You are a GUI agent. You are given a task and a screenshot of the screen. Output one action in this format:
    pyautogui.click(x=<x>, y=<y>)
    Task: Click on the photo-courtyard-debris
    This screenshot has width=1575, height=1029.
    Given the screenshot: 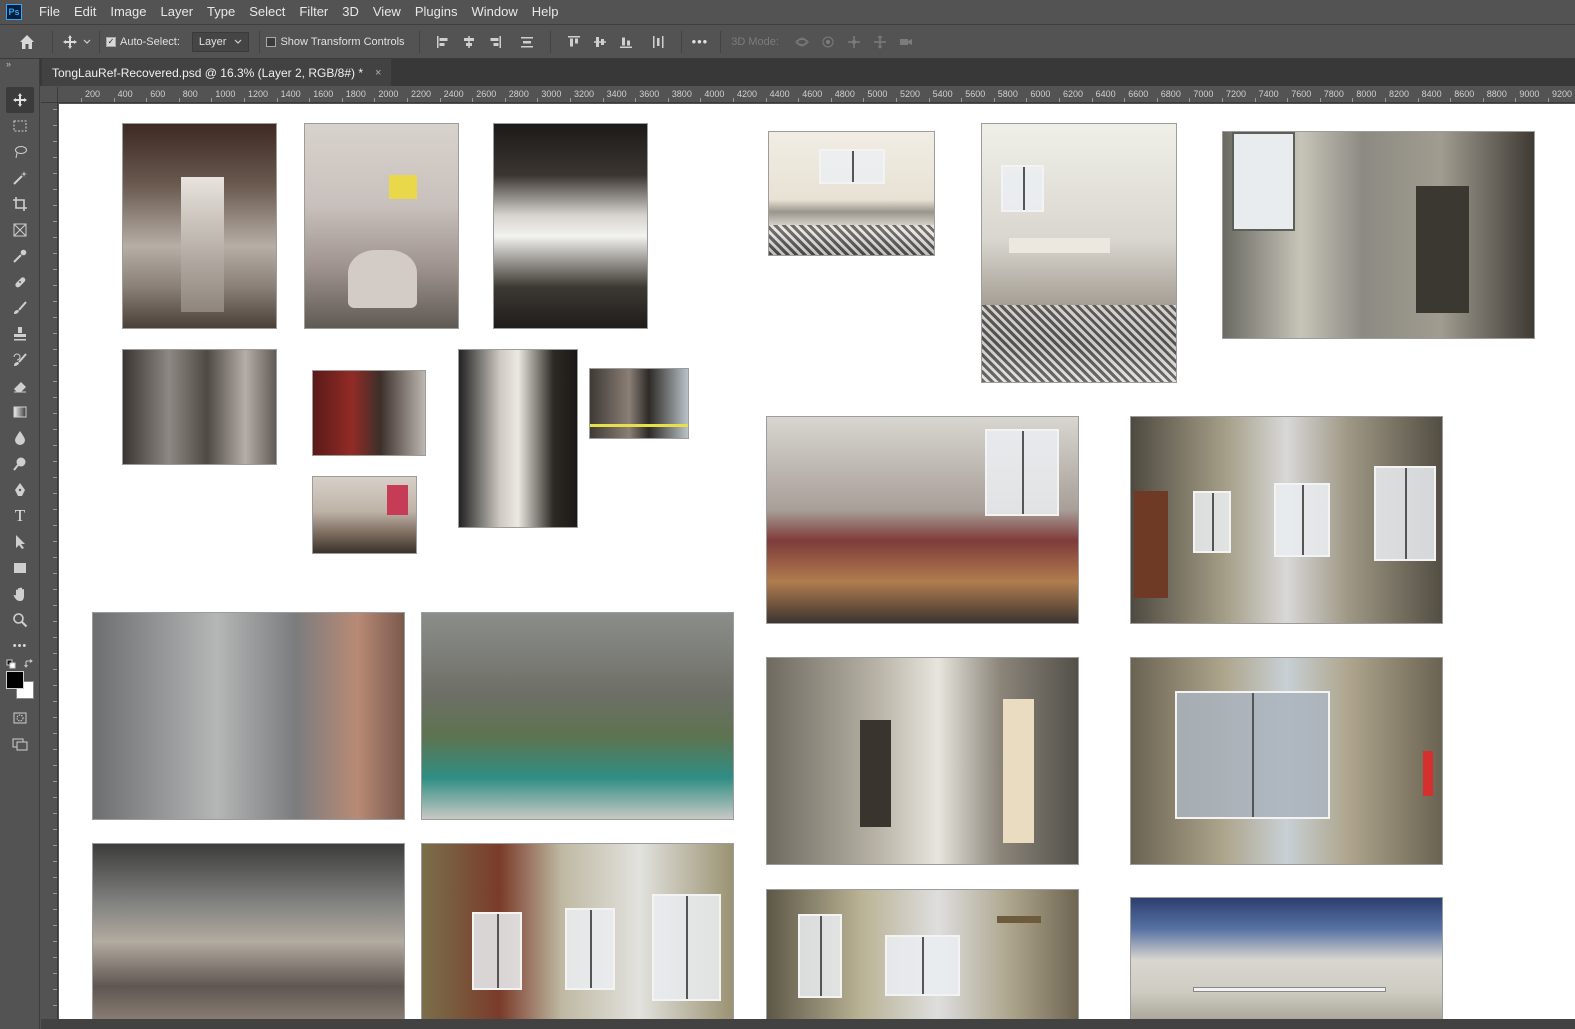 What is the action you would take?
    pyautogui.click(x=577, y=716)
    